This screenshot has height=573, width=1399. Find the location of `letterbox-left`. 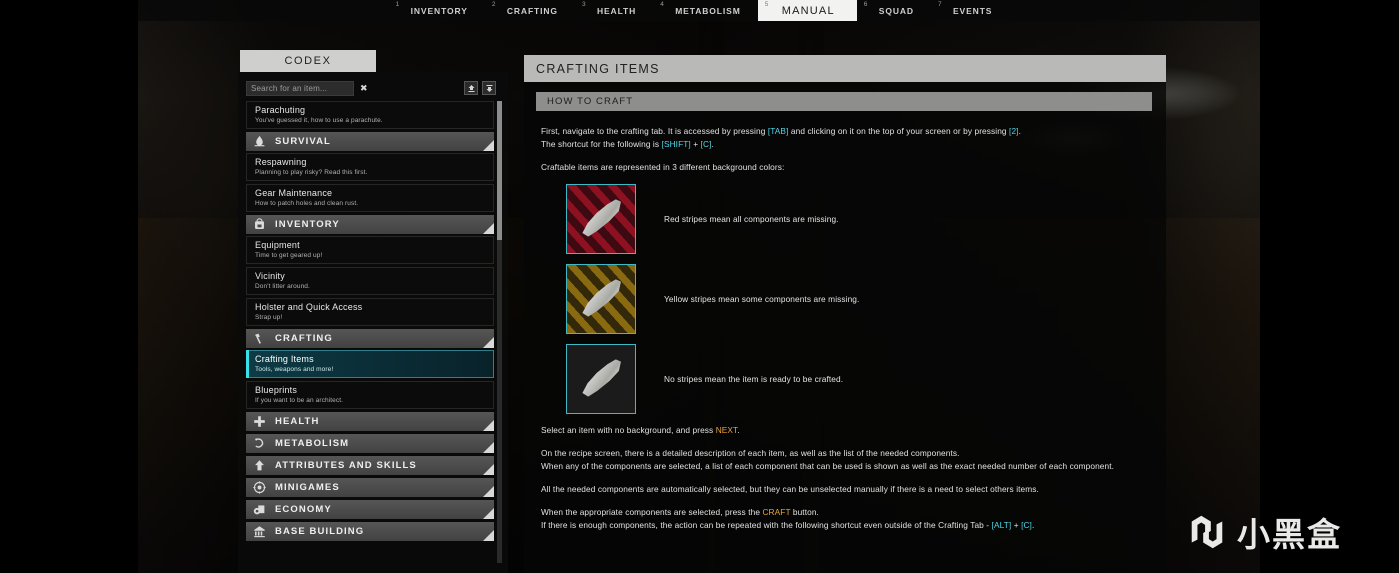

letterbox-left is located at coordinates (69, 286).